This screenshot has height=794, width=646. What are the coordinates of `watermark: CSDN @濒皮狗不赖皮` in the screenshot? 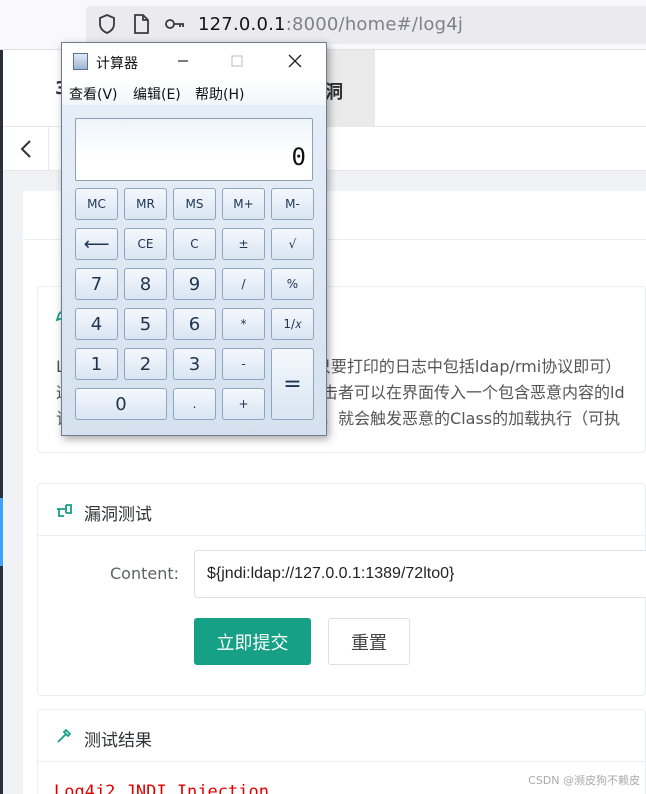 It's located at (584, 780).